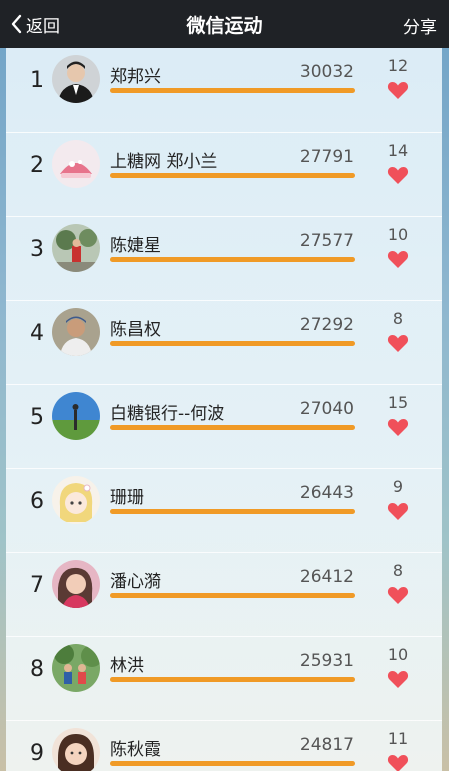 This screenshot has width=449, height=771. What do you see at coordinates (326, 493) in the screenshot?
I see `step-count: 26443` at bounding box center [326, 493].